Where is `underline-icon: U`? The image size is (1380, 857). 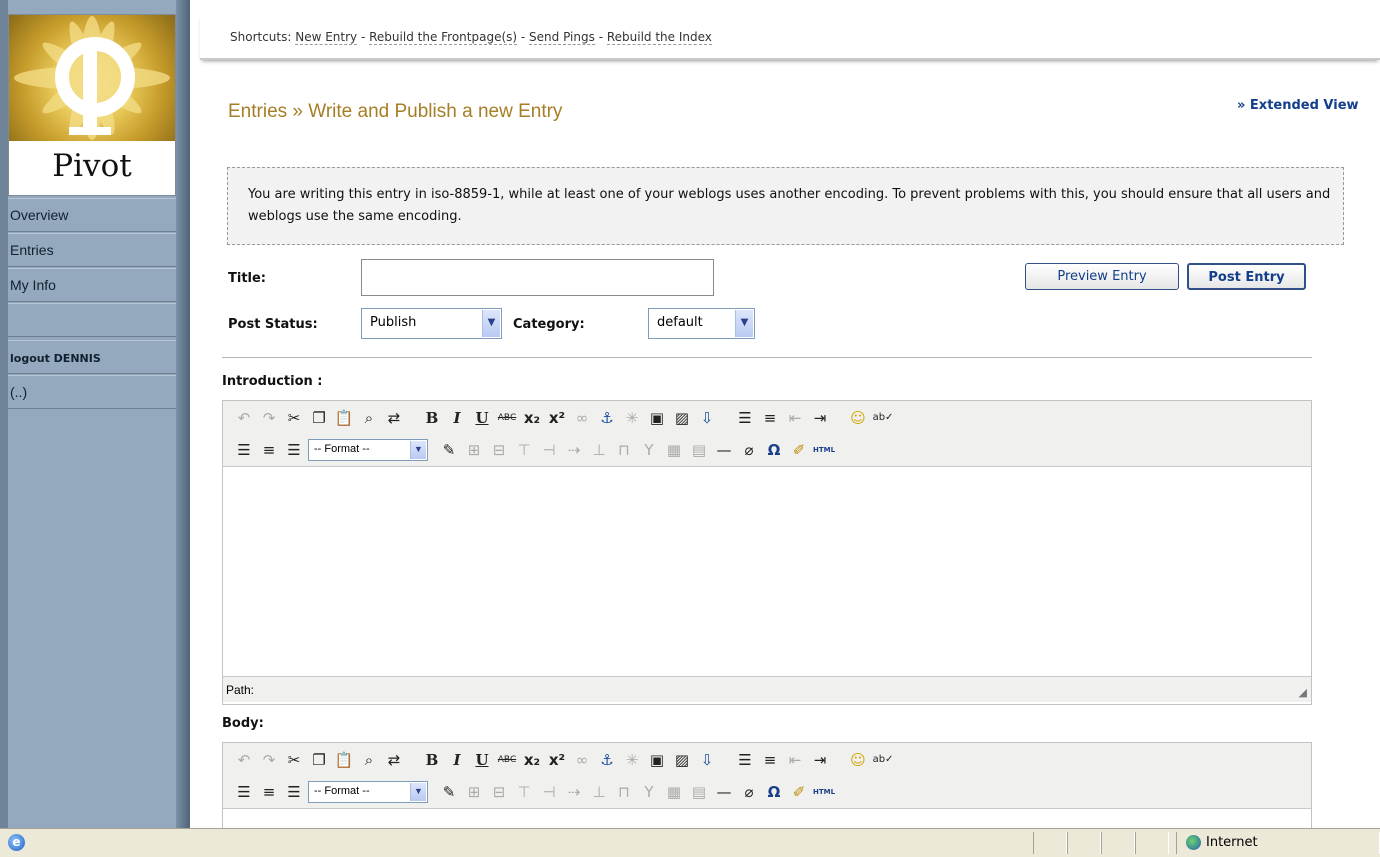
underline-icon: U is located at coordinates (482, 760).